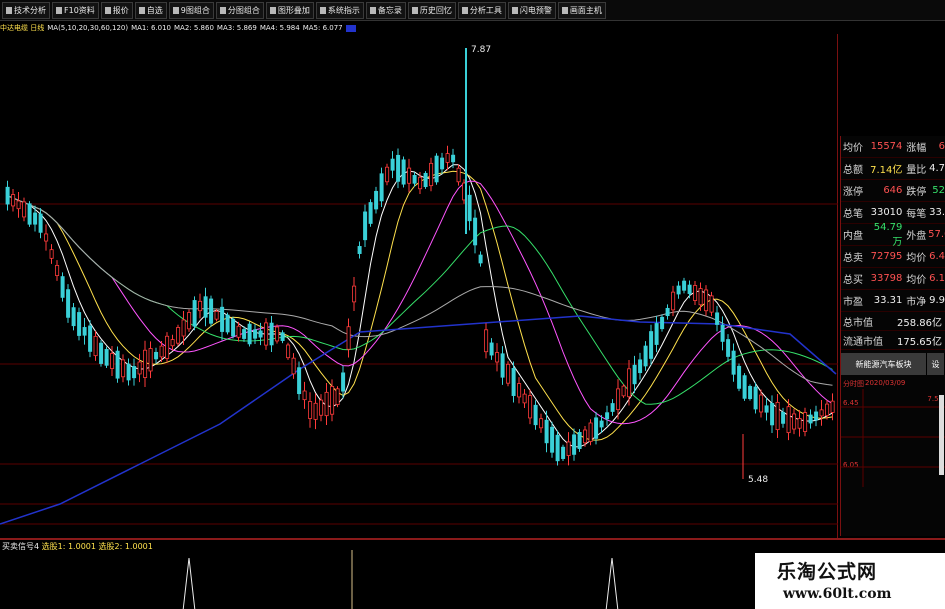 This screenshot has width=945, height=609. What do you see at coordinates (886, 256) in the screenshot?
I see `quote-value: 72795` at bounding box center [886, 256].